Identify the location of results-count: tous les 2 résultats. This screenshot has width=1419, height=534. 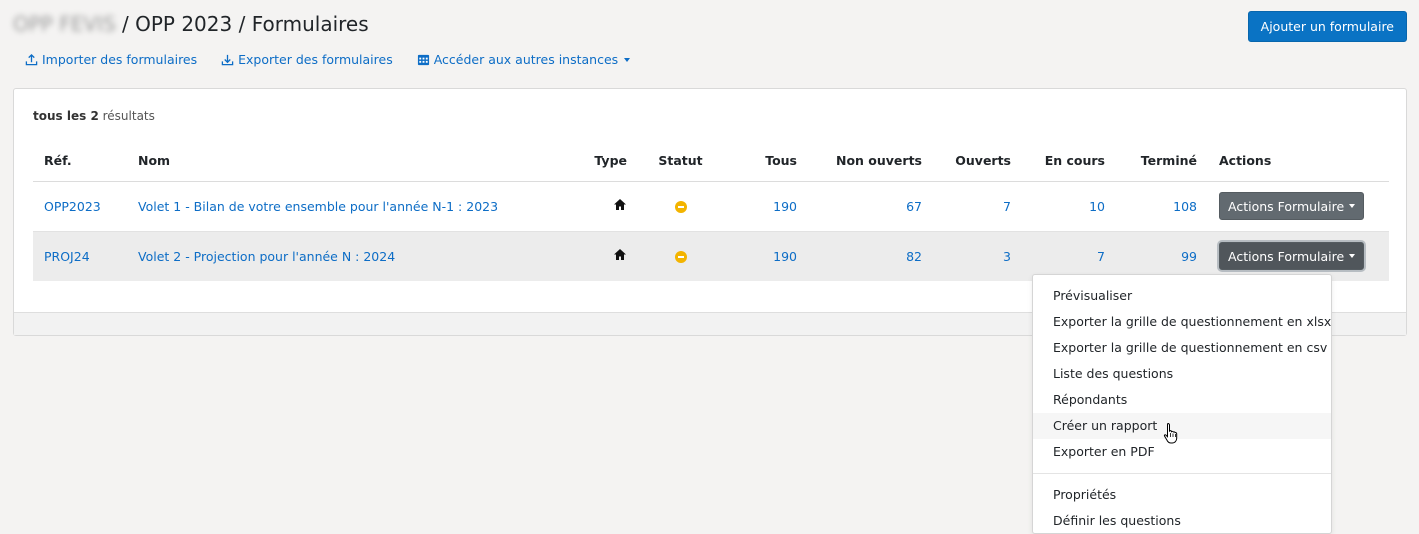
(94, 116).